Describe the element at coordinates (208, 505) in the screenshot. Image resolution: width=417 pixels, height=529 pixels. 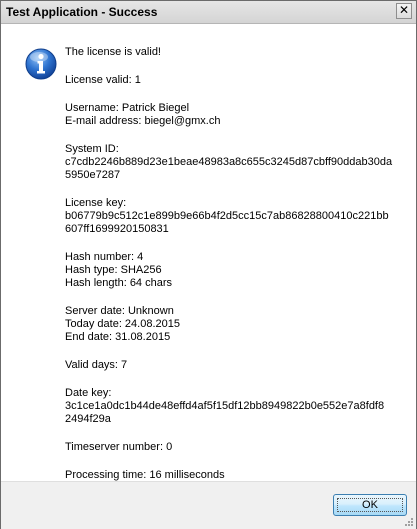
I see `button-bar: OK` at that location.